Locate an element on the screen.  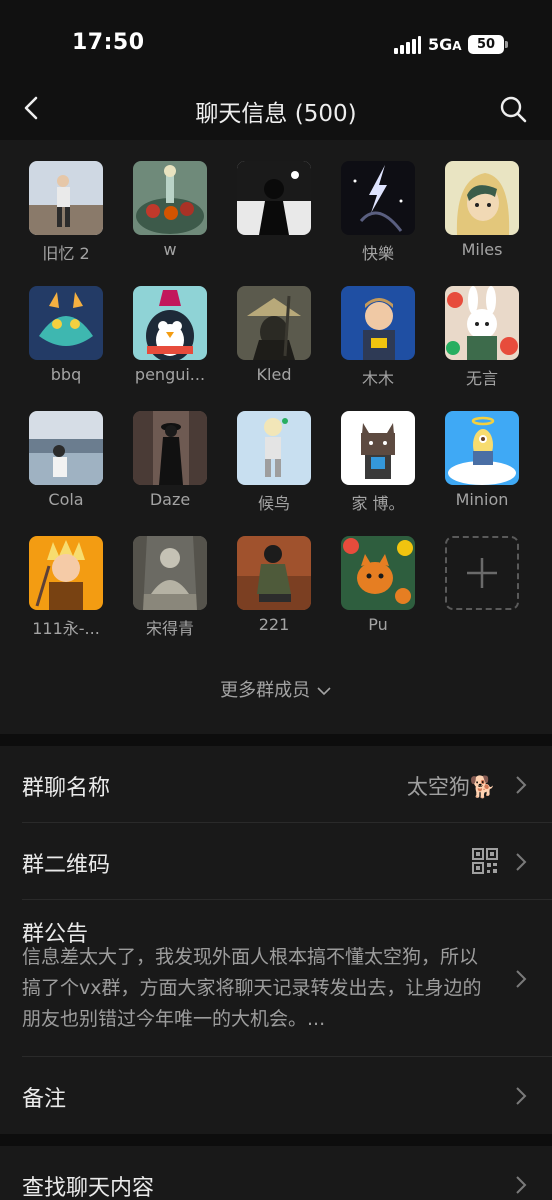
member-name: 宋得青 is located at coordinates (169, 628).